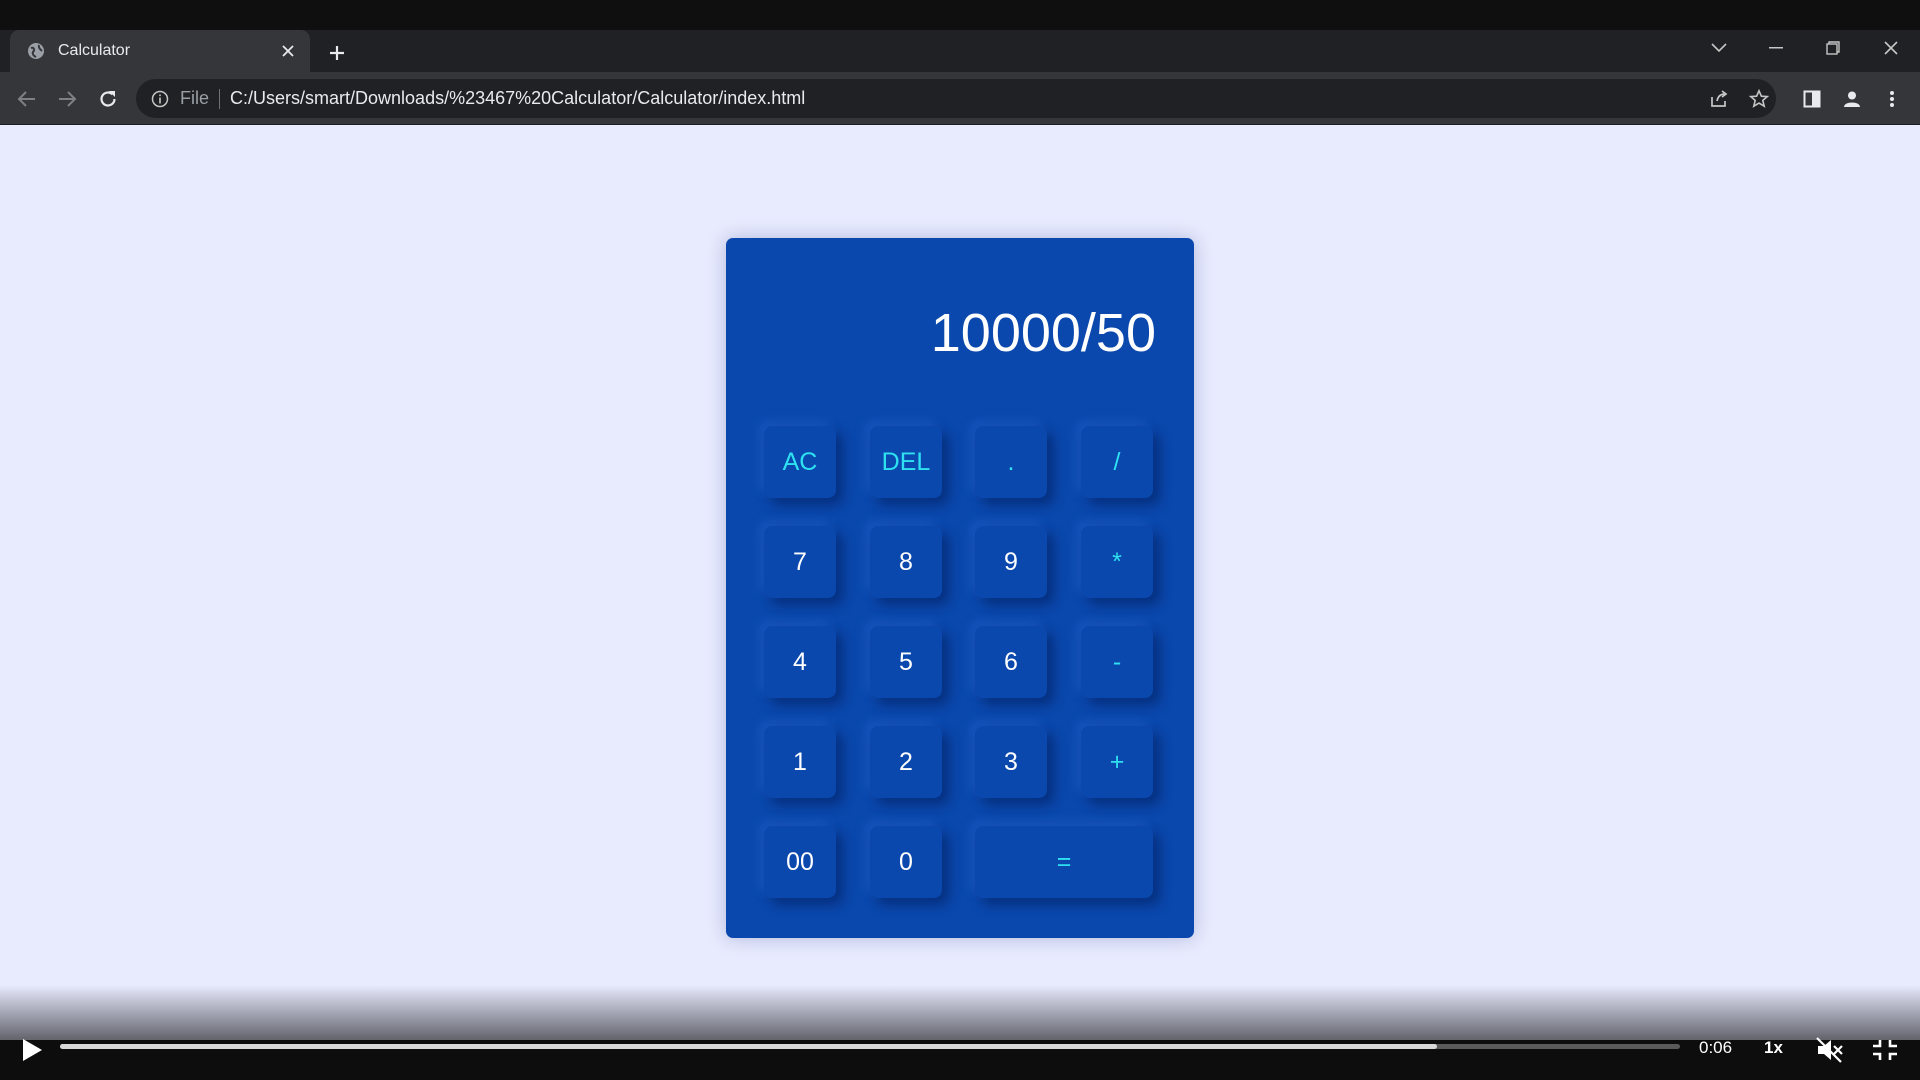 This screenshot has height=1080, width=1920. I want to click on tab-search-icon, so click(1719, 48).